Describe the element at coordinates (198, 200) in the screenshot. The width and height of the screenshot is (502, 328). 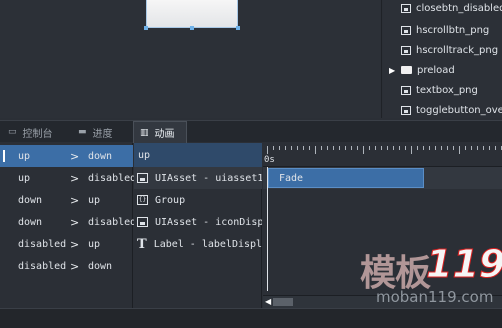
I see `target-row: {} Group` at that location.